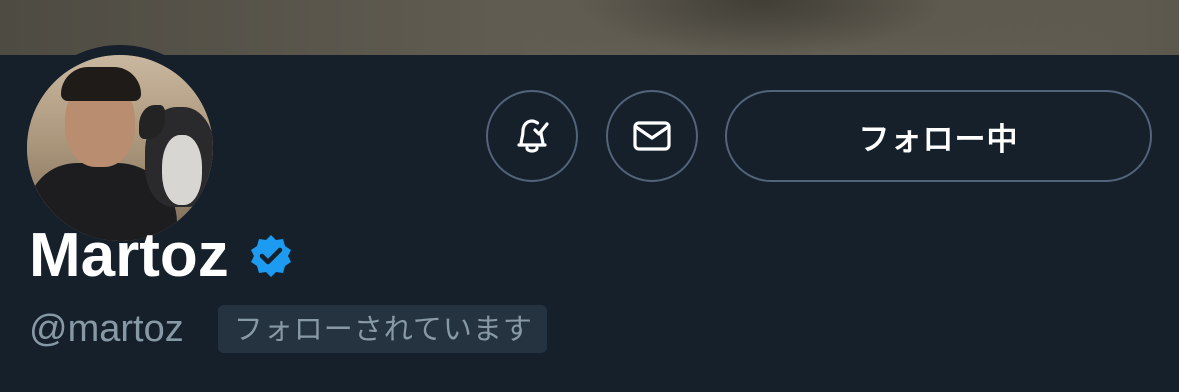  I want to click on display-name: Martoz, so click(129, 255).